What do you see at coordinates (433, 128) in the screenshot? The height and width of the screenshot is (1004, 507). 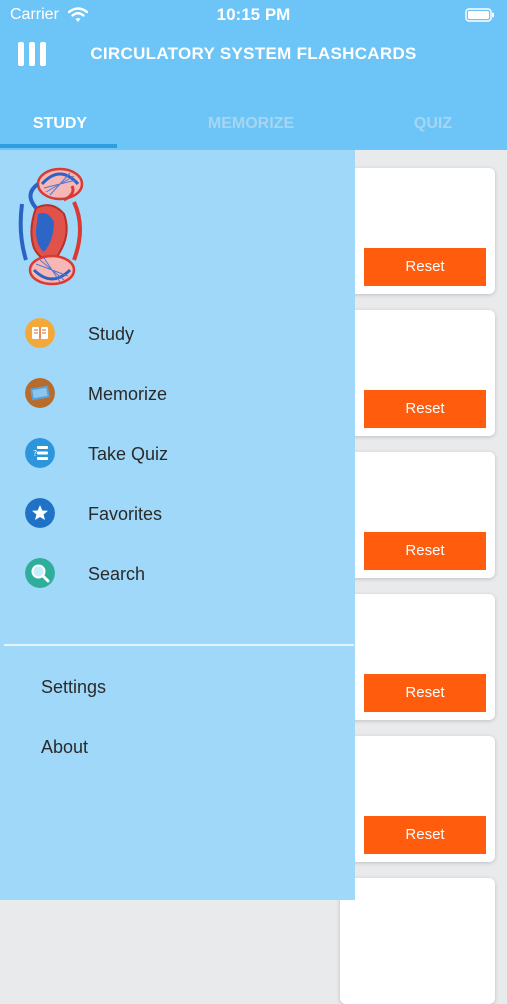 I see `tab-quiz: QUIZ` at bounding box center [433, 128].